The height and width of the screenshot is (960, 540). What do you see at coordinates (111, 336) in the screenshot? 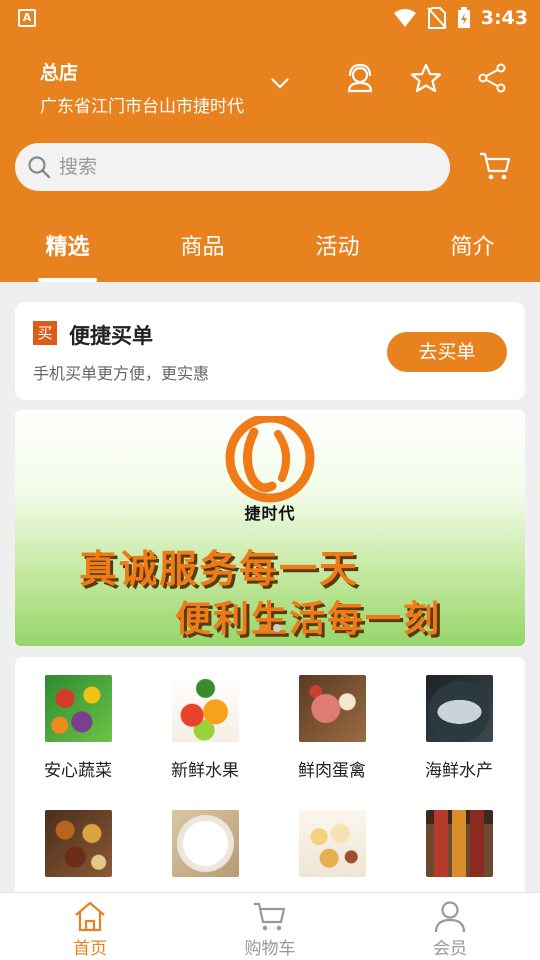
I see `quick-buy-title: 便捷买单` at bounding box center [111, 336].